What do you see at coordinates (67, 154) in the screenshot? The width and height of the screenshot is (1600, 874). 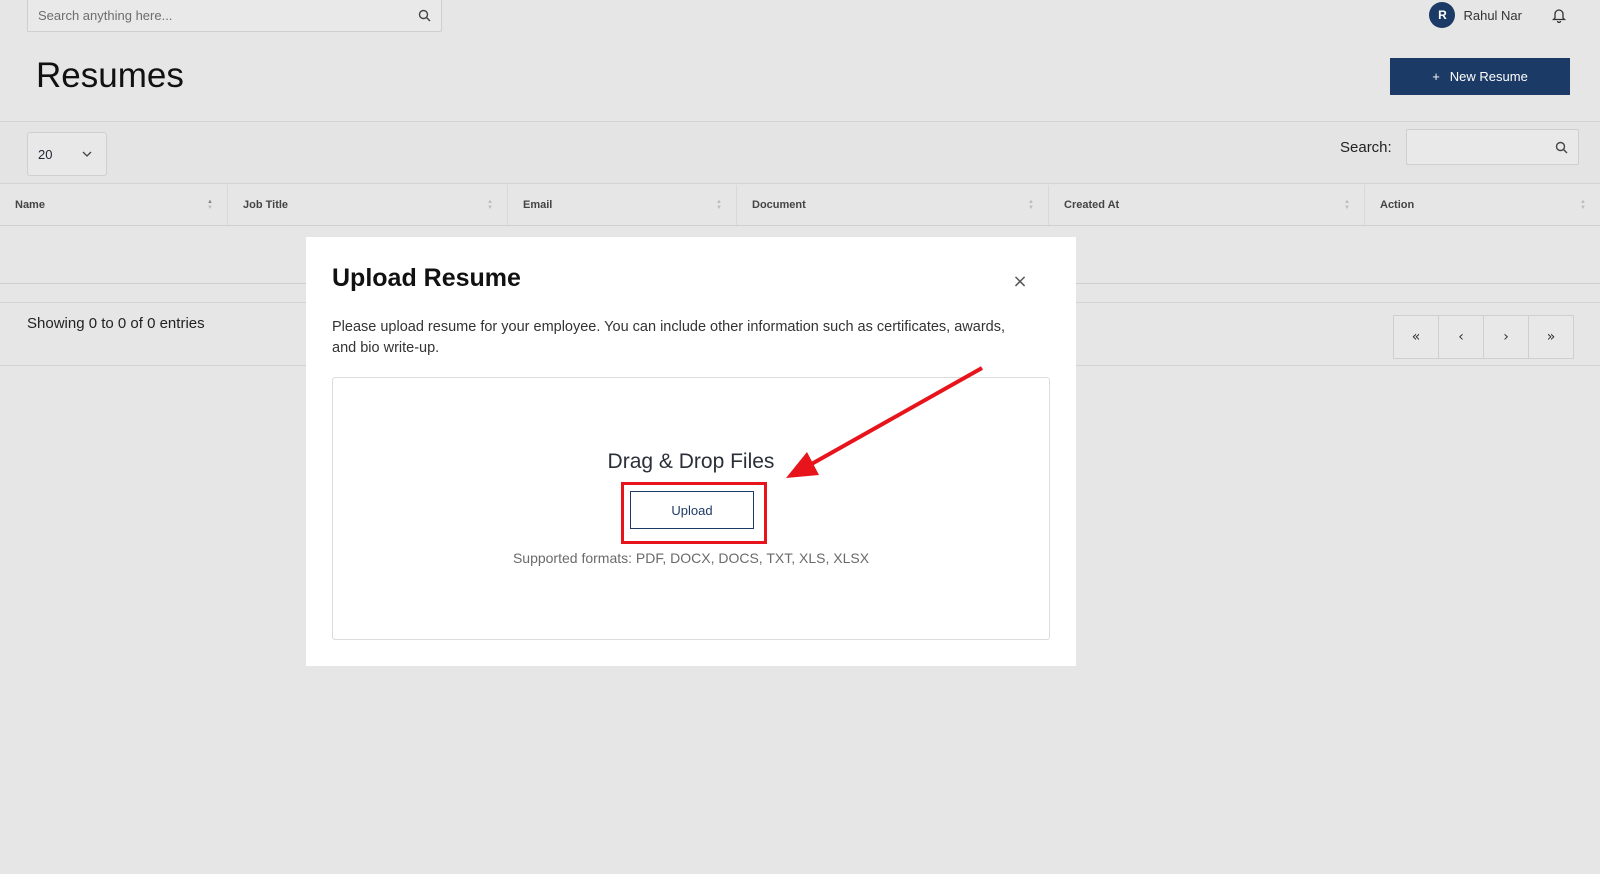 I see `page-size-select: 20` at bounding box center [67, 154].